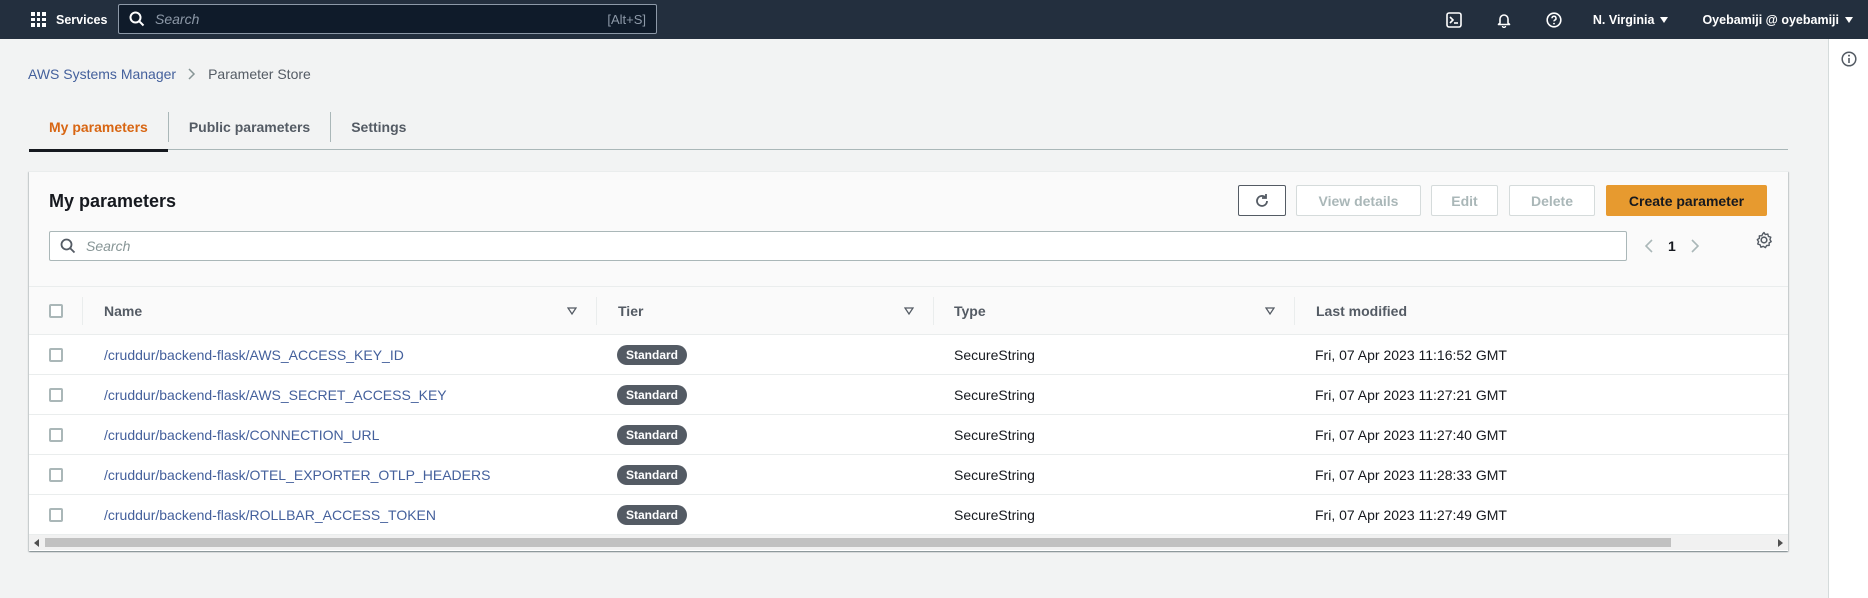 This screenshot has width=1868, height=598. Describe the element at coordinates (38, 19) in the screenshot. I see `services-grid-icon` at that location.